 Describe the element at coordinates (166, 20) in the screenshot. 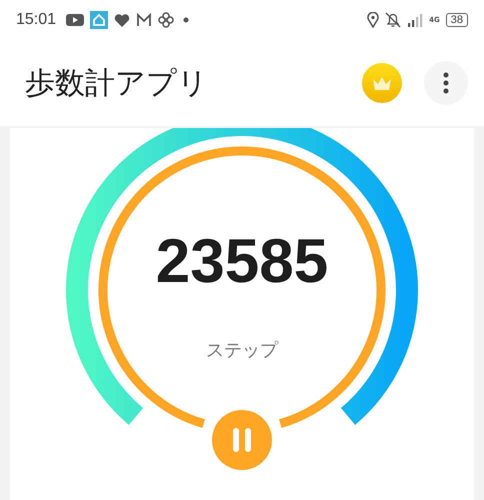

I see `pinwheel-icon` at that location.